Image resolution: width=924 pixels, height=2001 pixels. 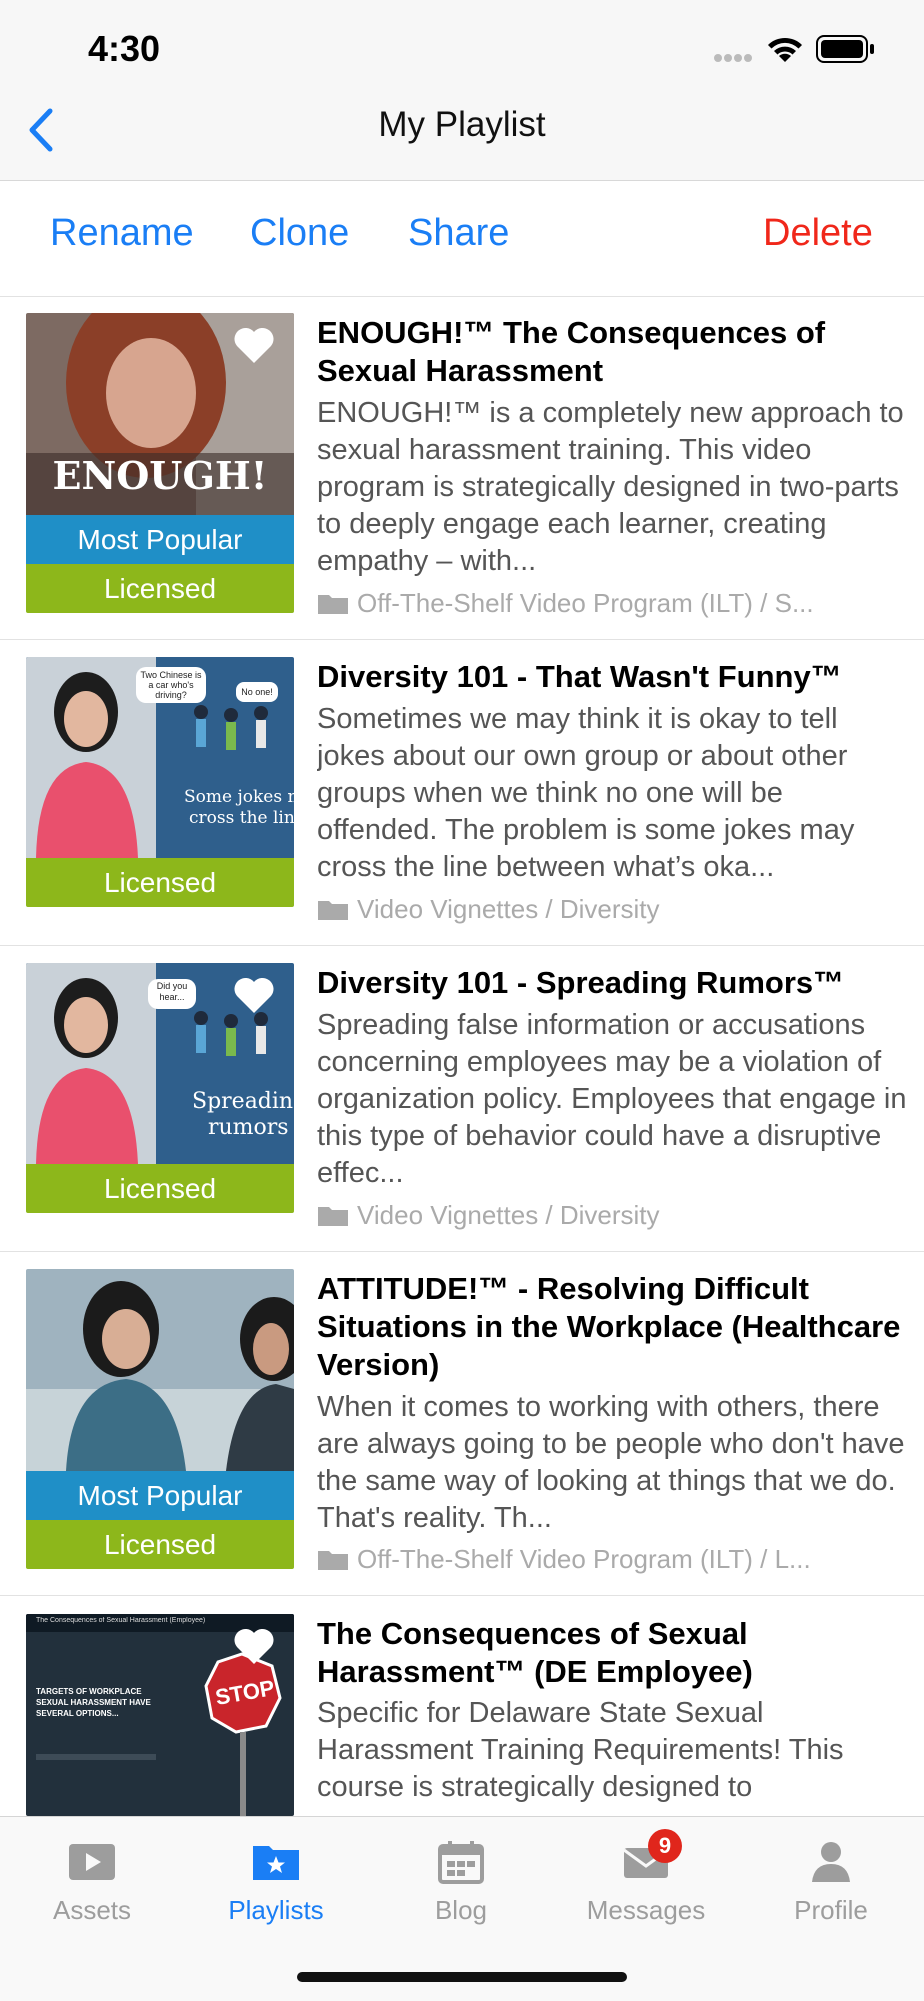 I want to click on share-button: Share, so click(x=458, y=233).